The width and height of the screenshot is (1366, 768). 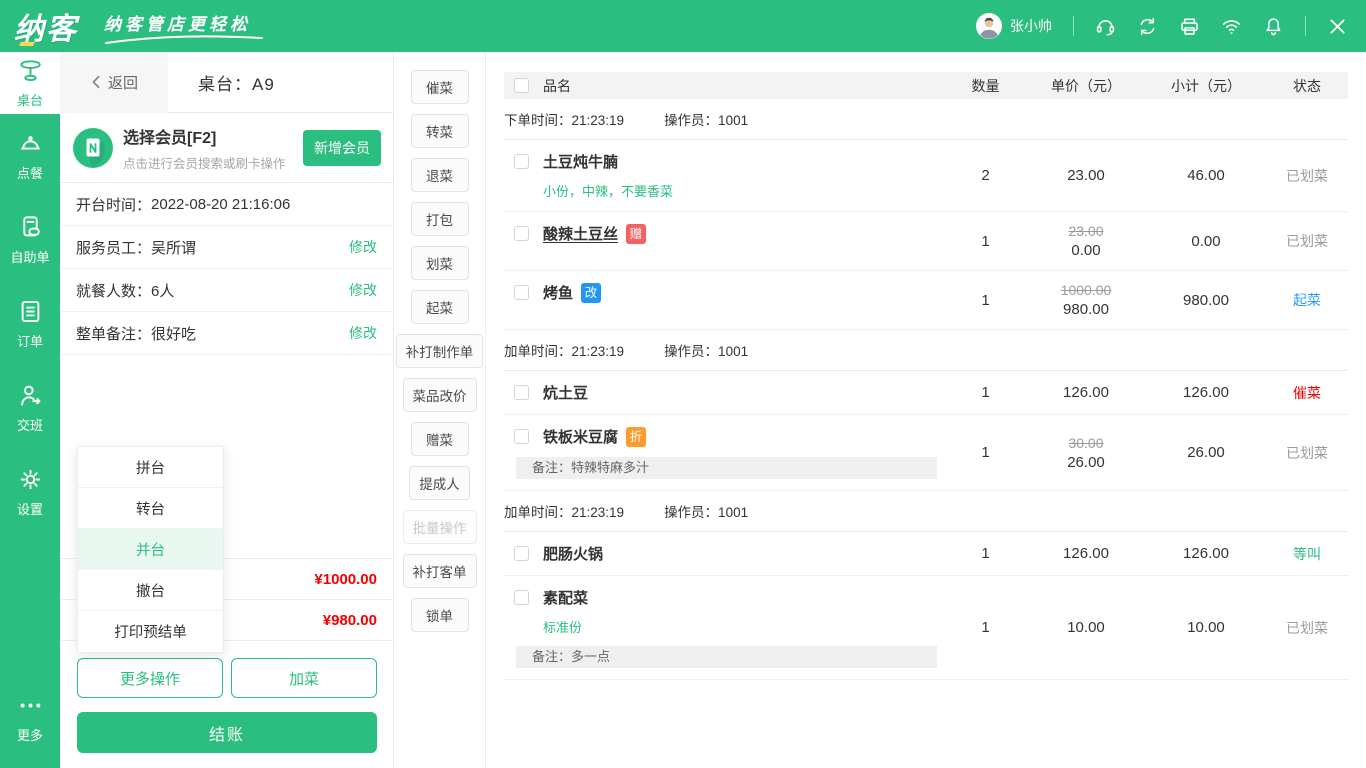 I want to click on user-menu: 张小帅, so click(x=1014, y=26).